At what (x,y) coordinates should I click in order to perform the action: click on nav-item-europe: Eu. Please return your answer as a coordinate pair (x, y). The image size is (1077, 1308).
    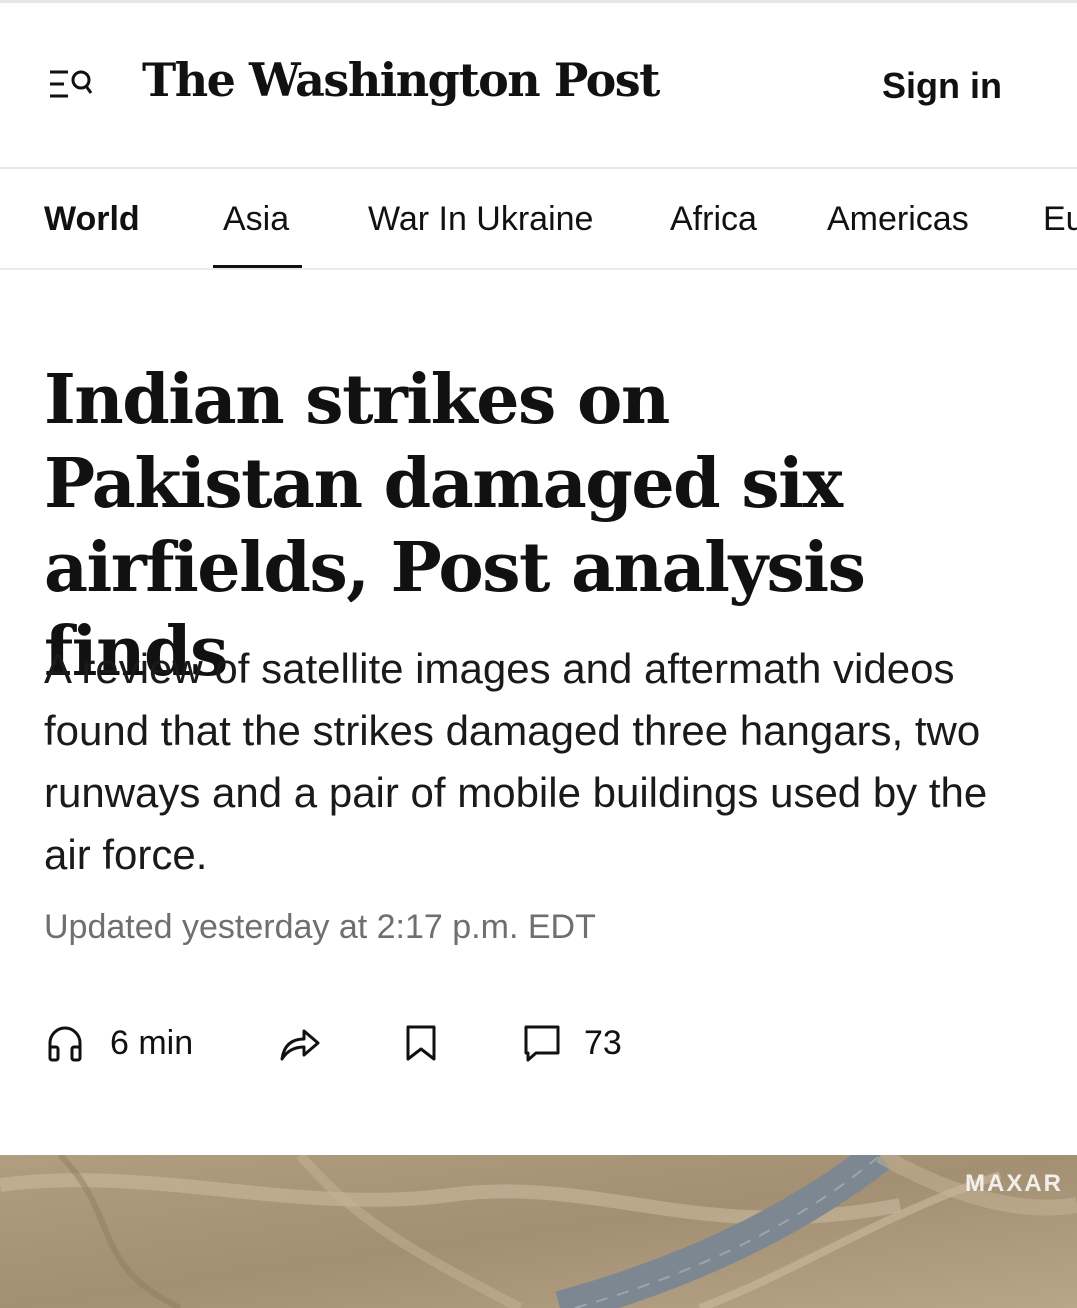
    Looking at the image, I should click on (1060, 219).